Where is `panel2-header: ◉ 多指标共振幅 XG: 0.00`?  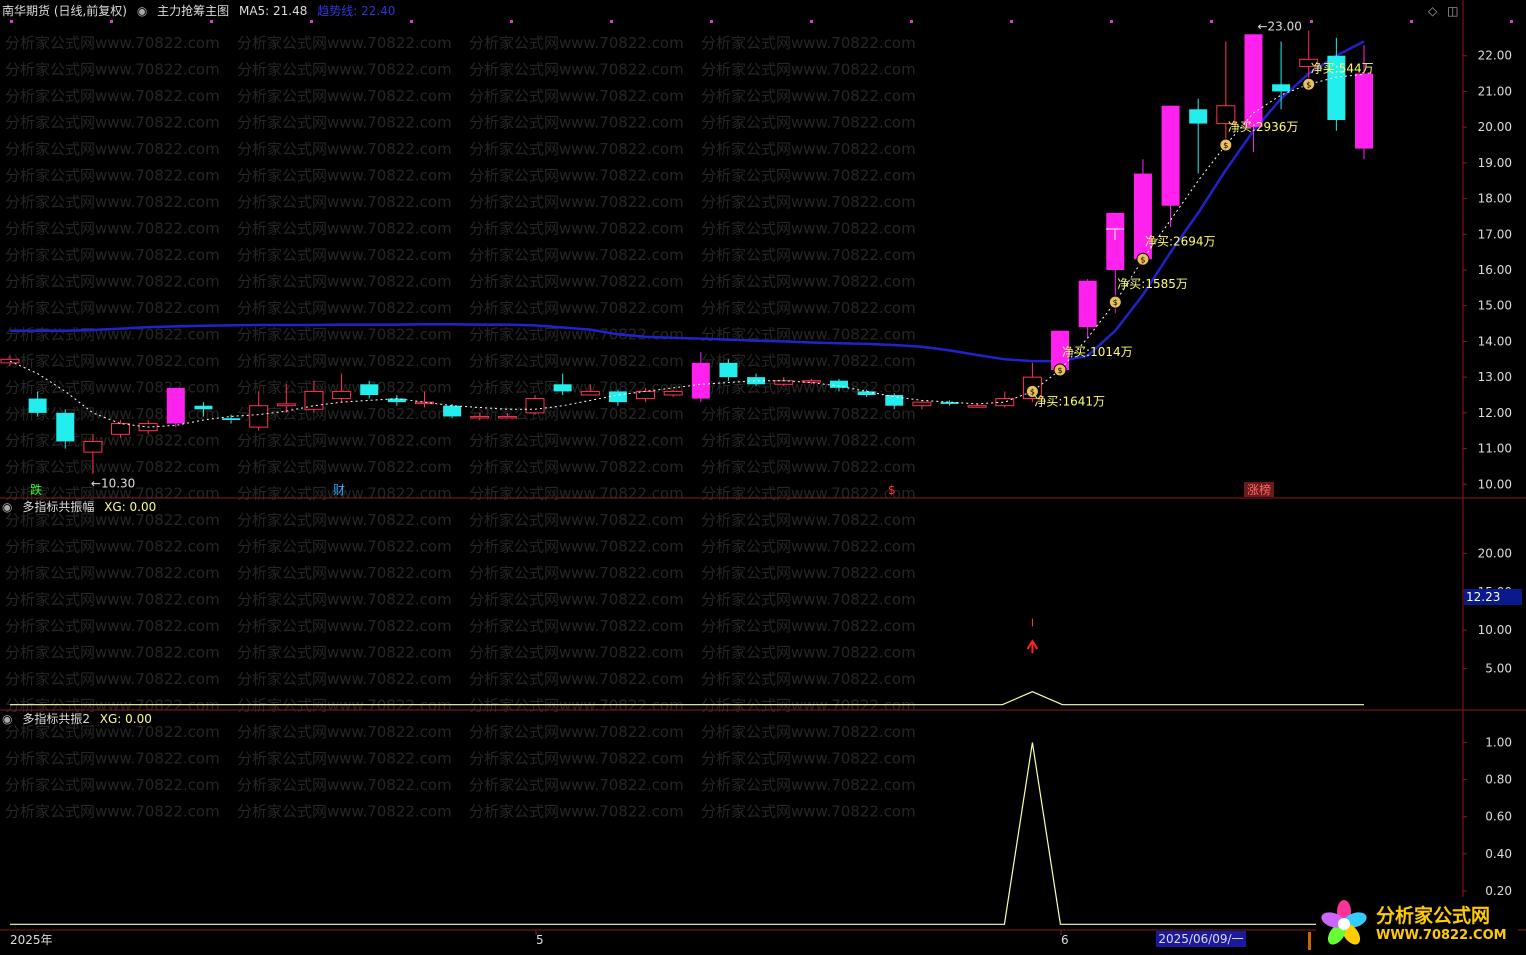
panel2-header: ◉ 多指标共振幅 XG: 0.00 is located at coordinates (82, 507).